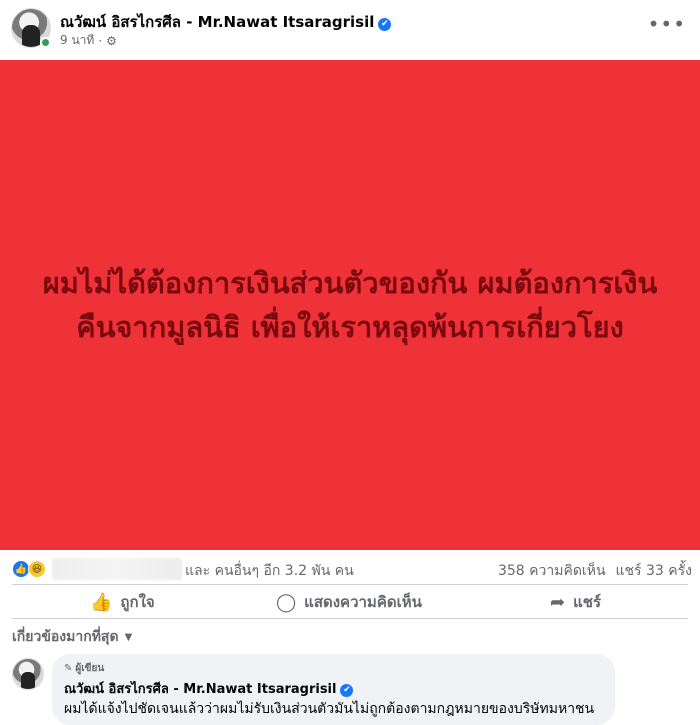 The height and width of the screenshot is (725, 700). What do you see at coordinates (363, 602) in the screenshot?
I see `comment-button-label: แสดงความคิดเห็น` at bounding box center [363, 602].